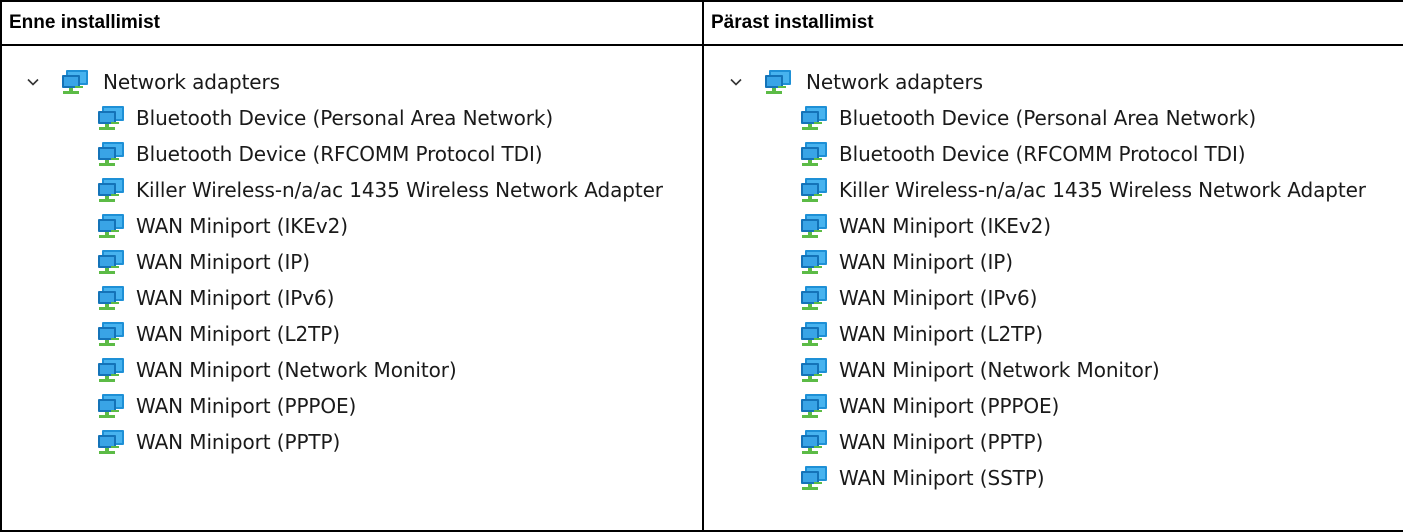 This screenshot has height=532, width=1403. I want to click on header-row: Enne installimist Pärast installimist, so click(701, 23).